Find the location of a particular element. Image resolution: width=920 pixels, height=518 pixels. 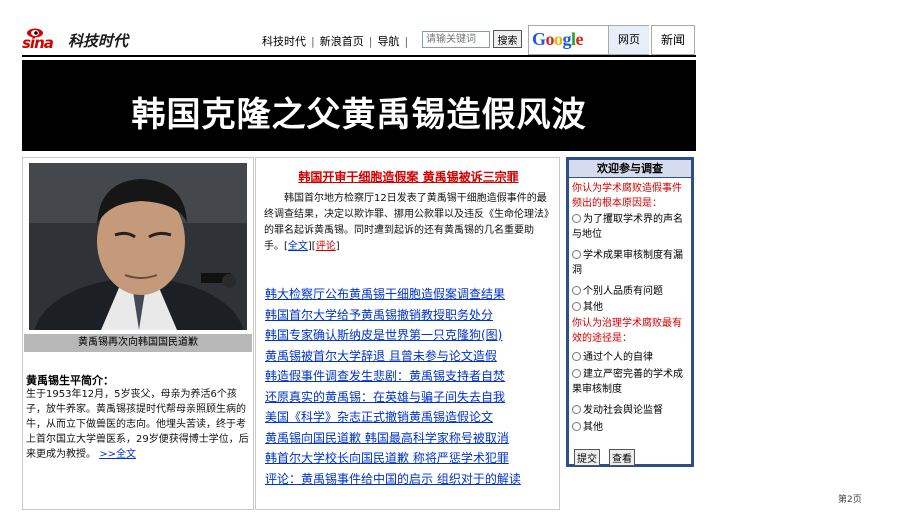

option-label: 建立严密完善的学术成果审核制度 is located at coordinates (627, 382).